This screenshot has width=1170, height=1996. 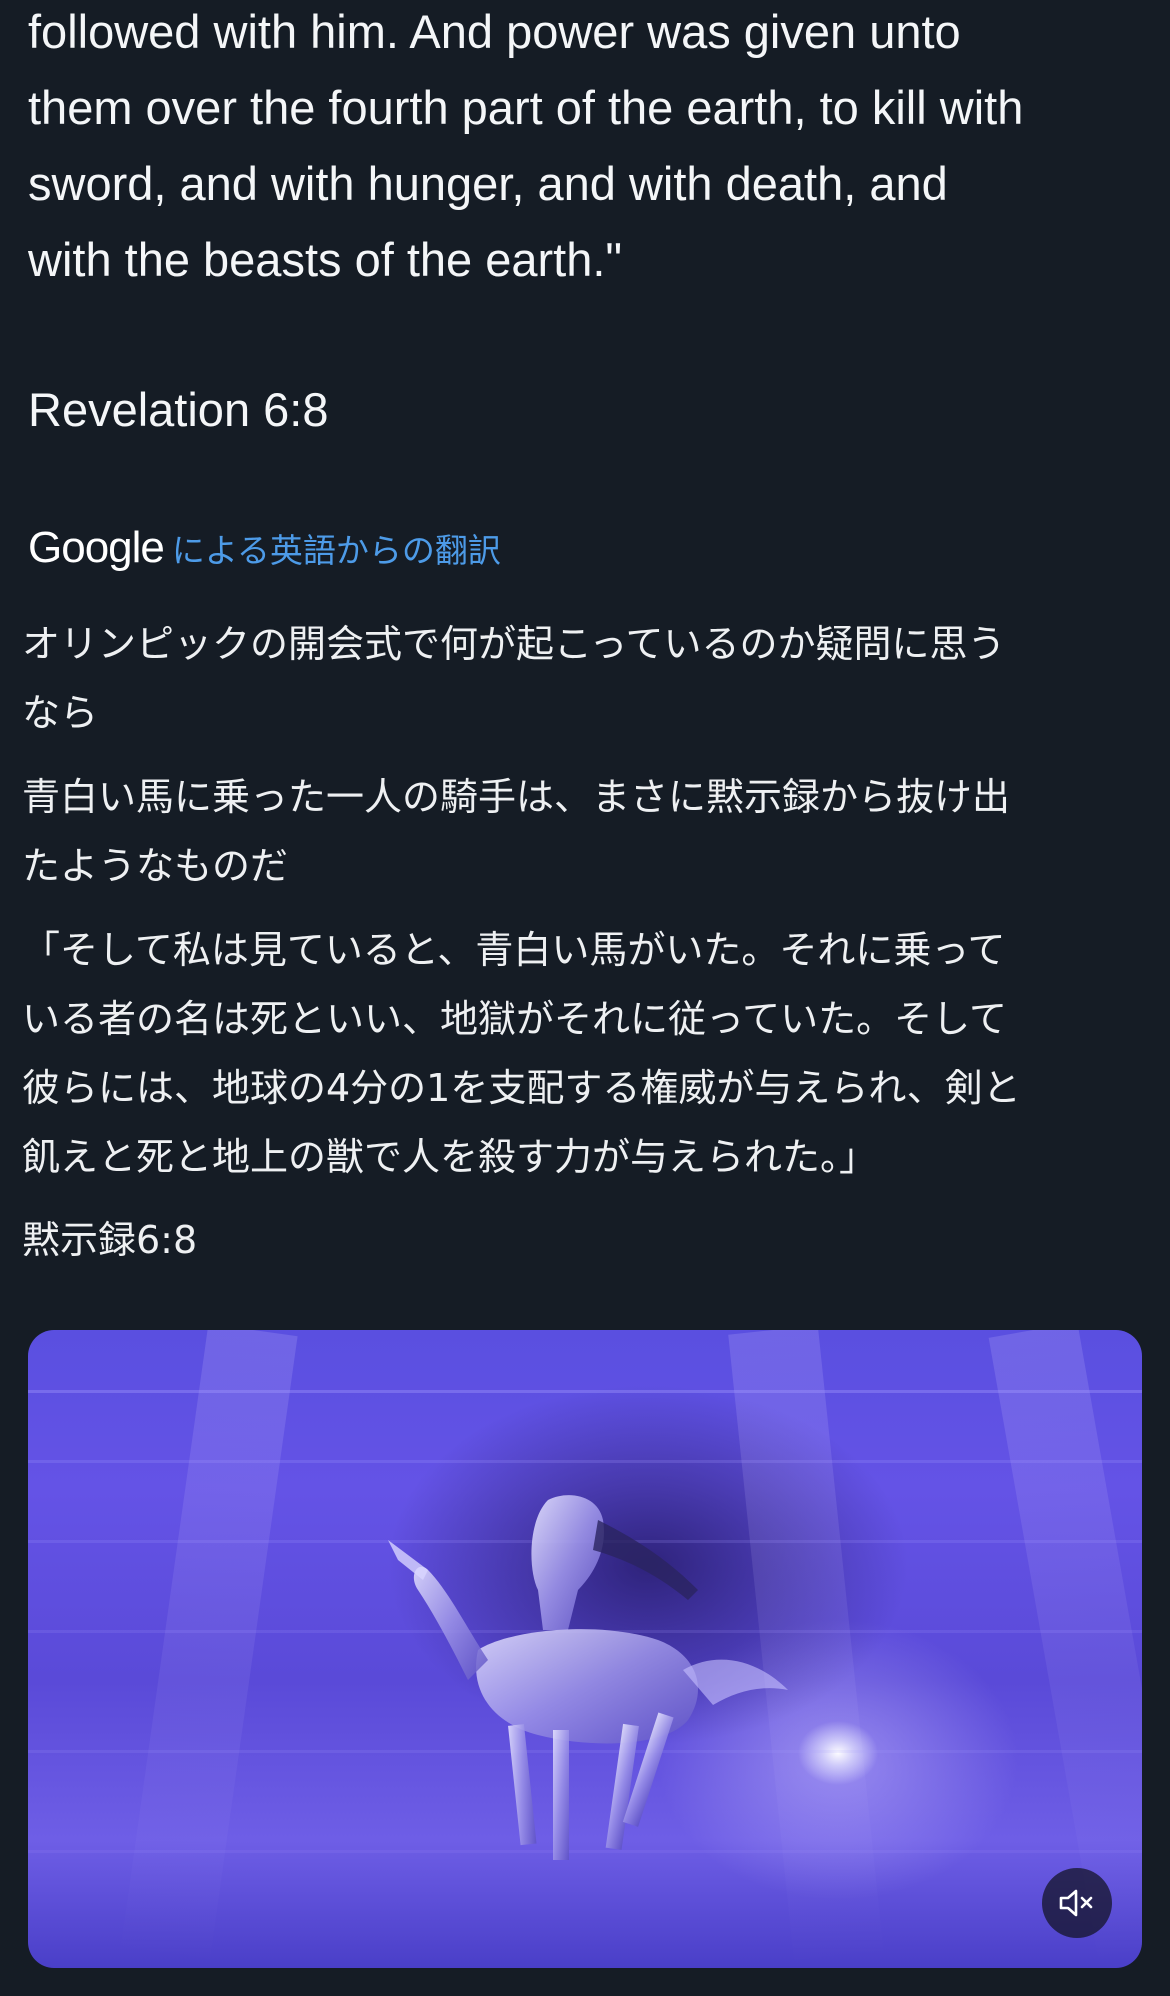 I want to click on translation-link: による英語からの翻訳, so click(x=336, y=548).